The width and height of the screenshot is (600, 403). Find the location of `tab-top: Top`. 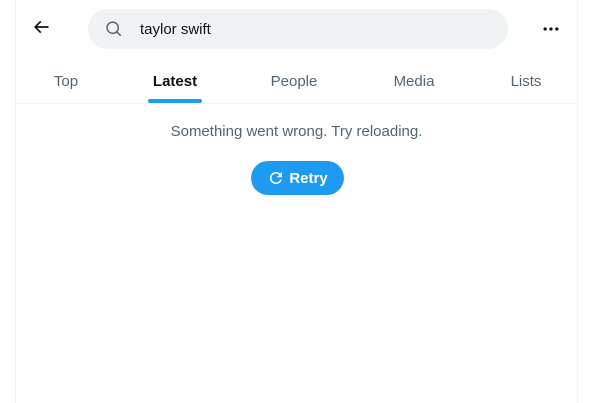

tab-top: Top is located at coordinates (66, 81).